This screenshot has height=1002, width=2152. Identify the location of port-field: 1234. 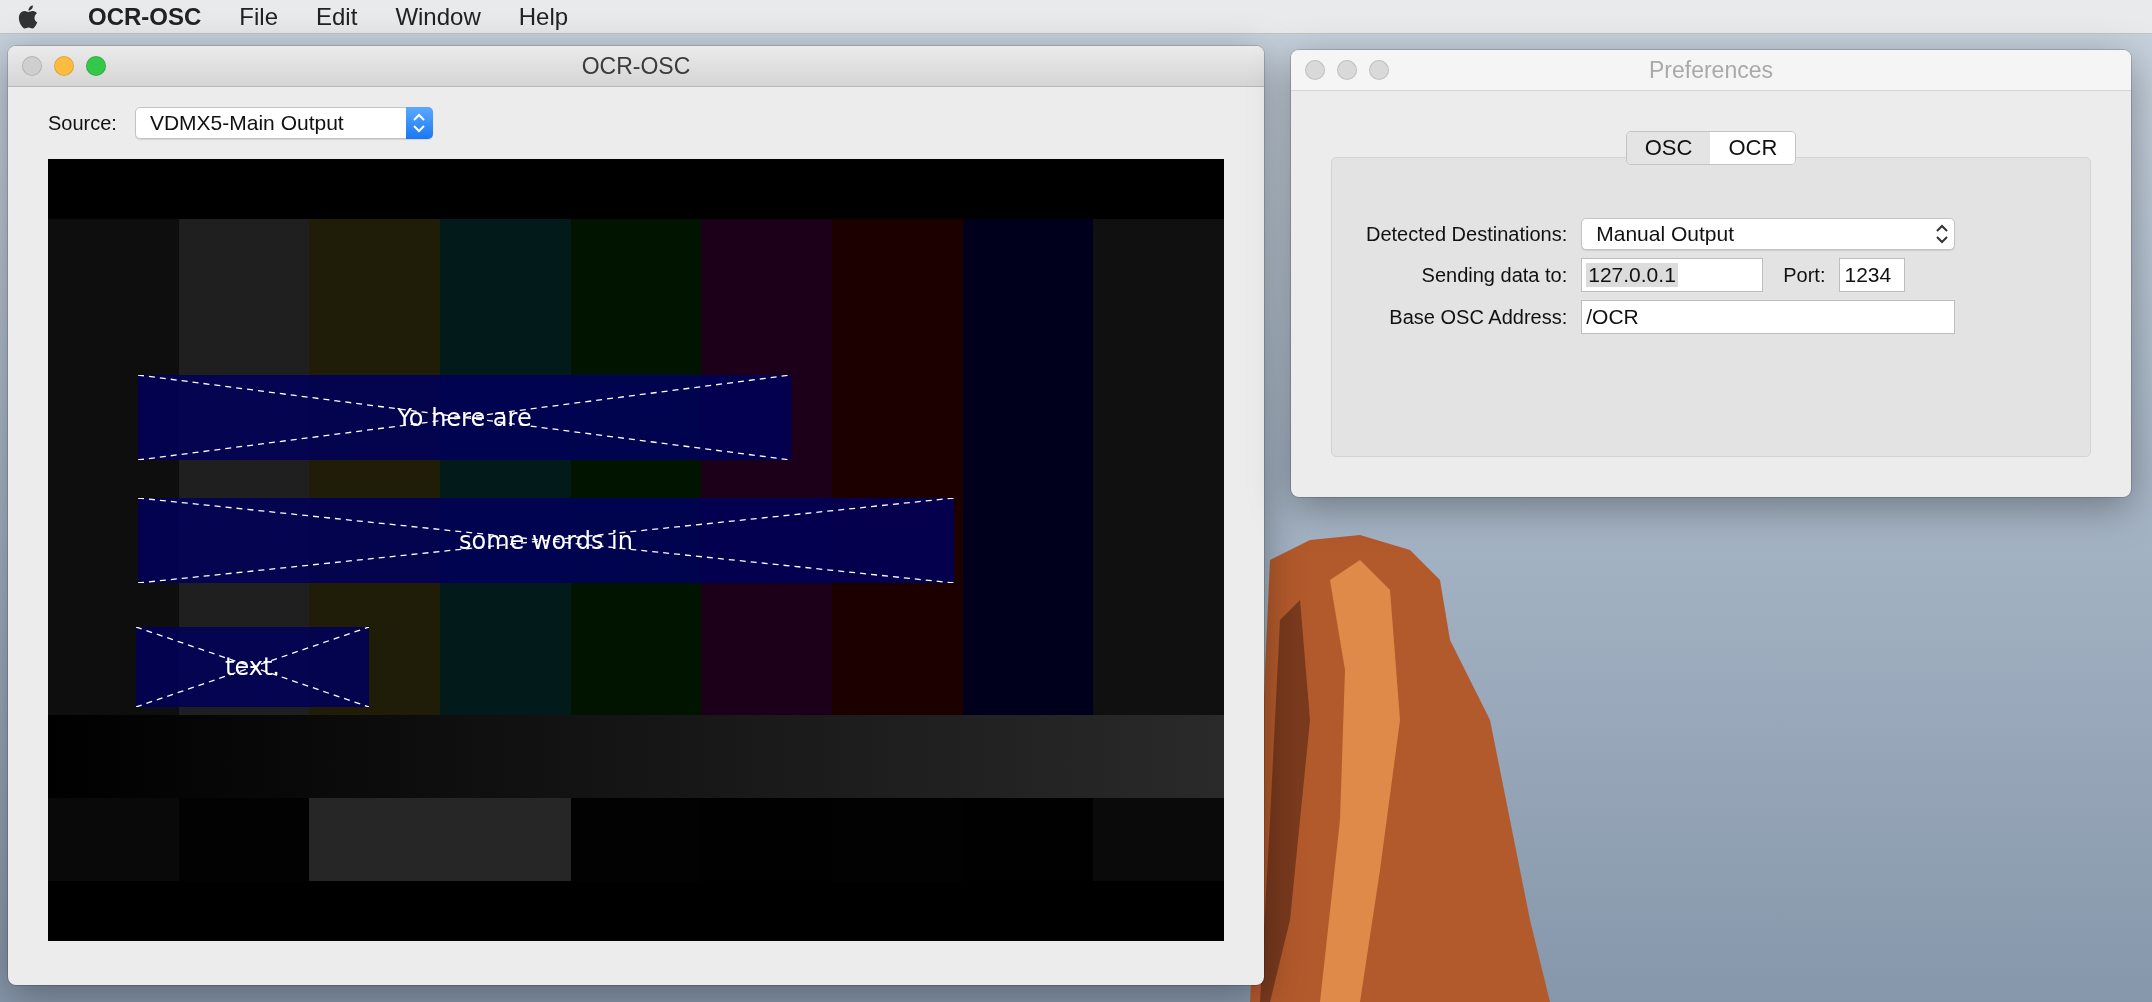
(1872, 275).